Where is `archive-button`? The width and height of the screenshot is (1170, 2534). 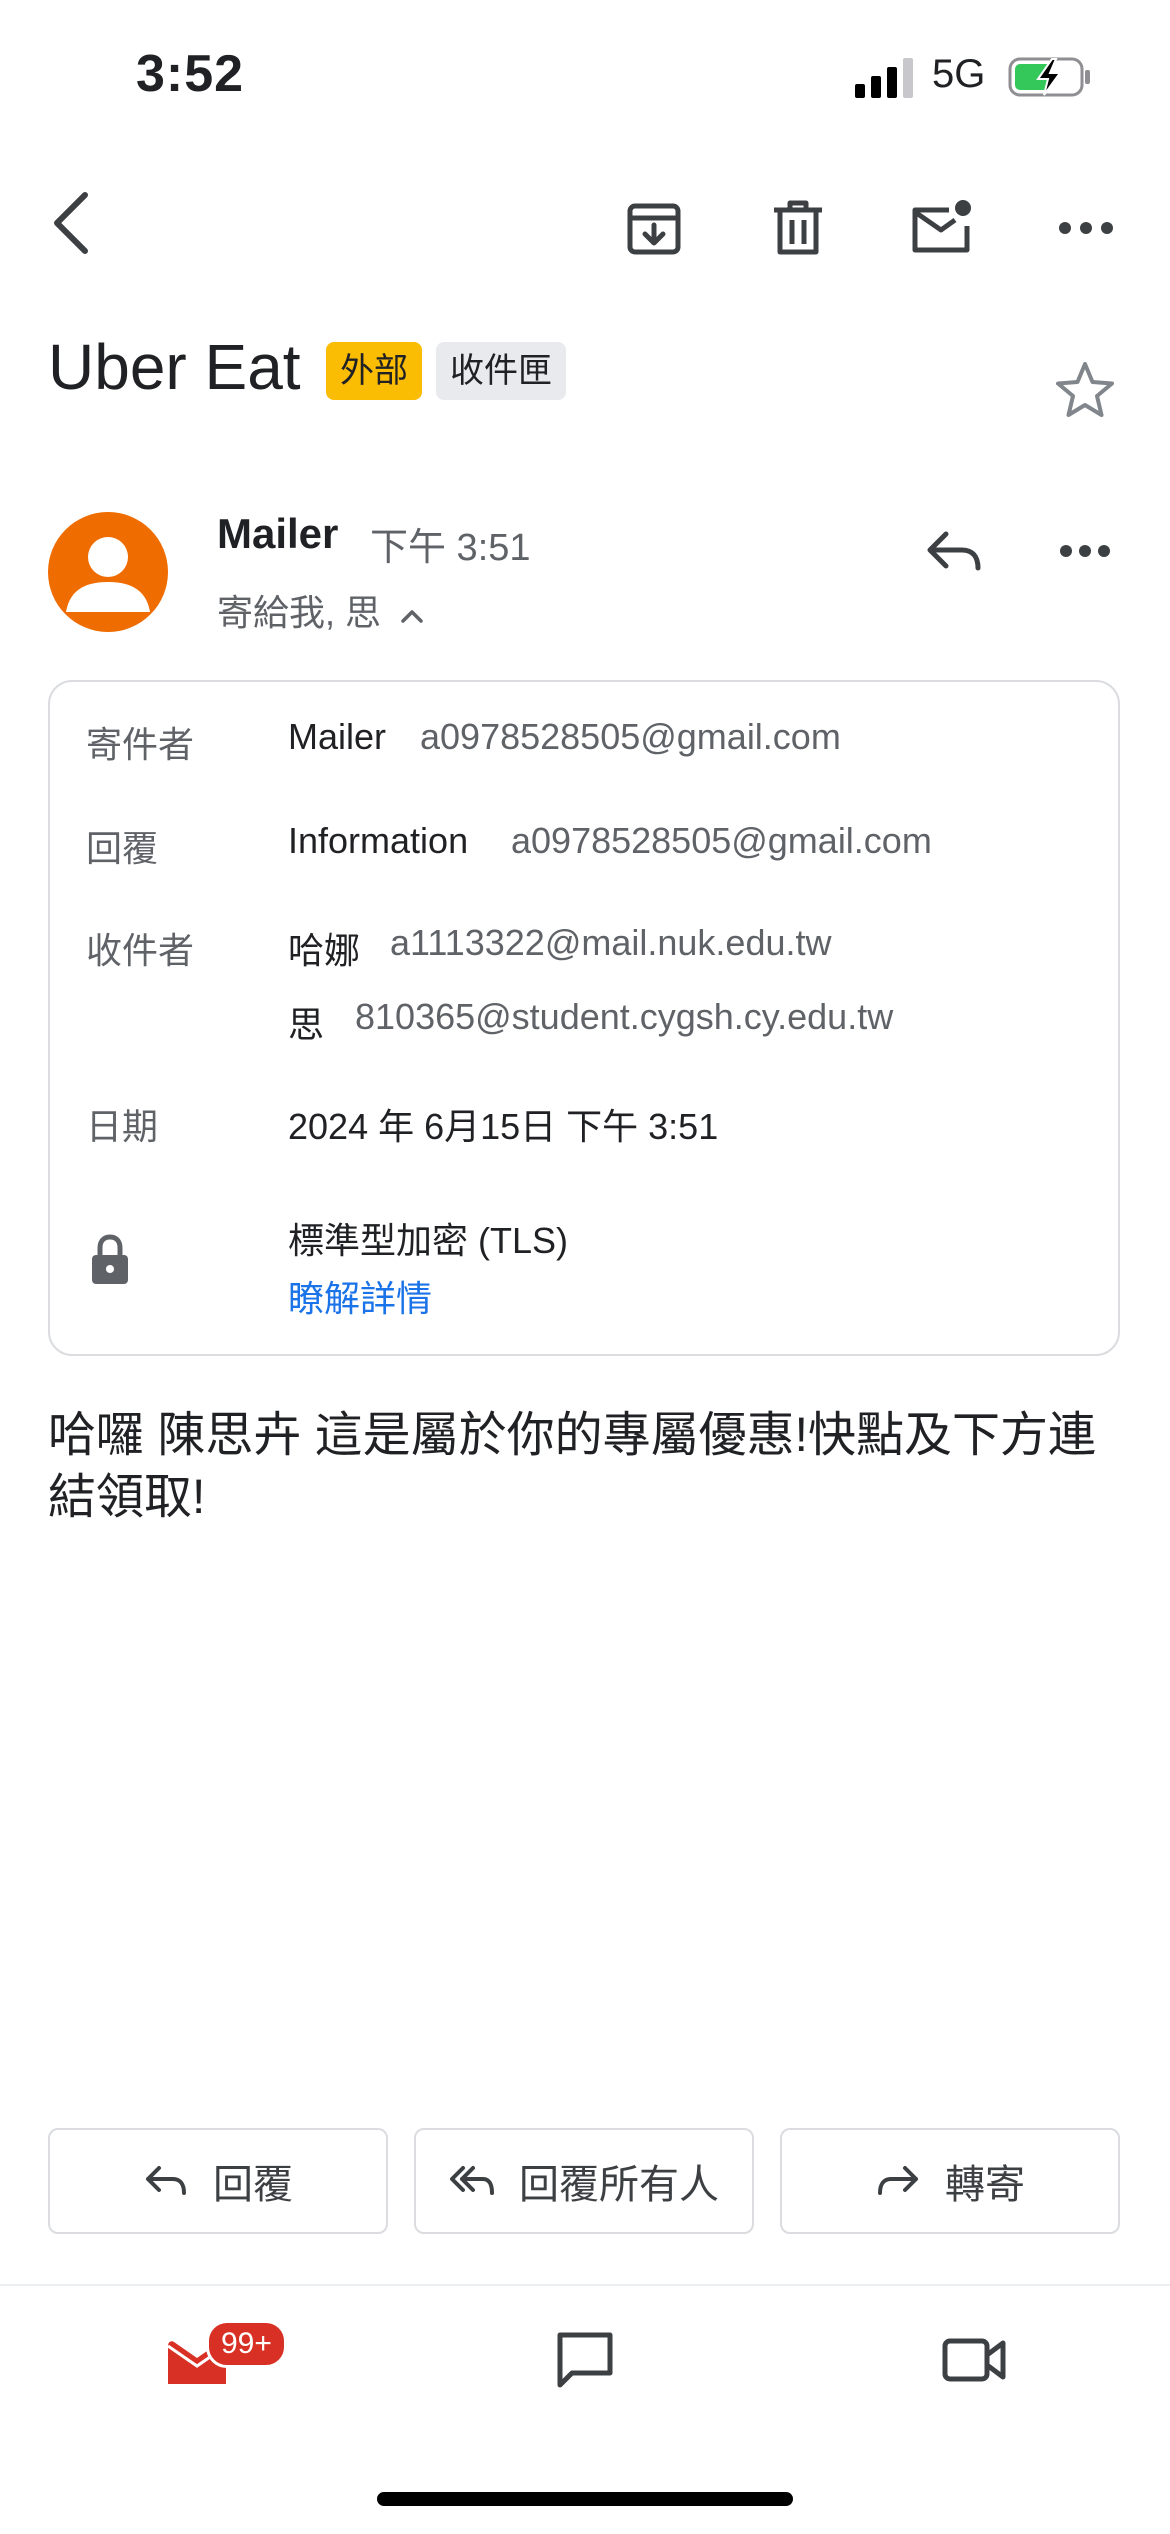 archive-button is located at coordinates (654, 228).